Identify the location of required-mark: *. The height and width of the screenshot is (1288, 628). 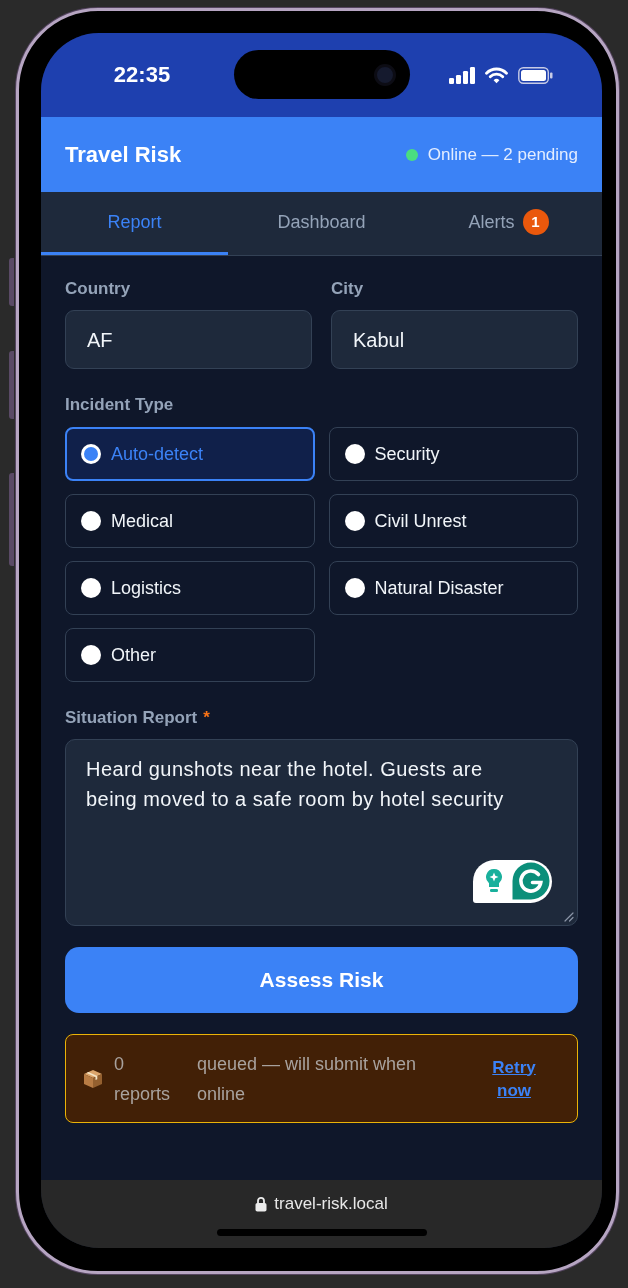
(206, 718).